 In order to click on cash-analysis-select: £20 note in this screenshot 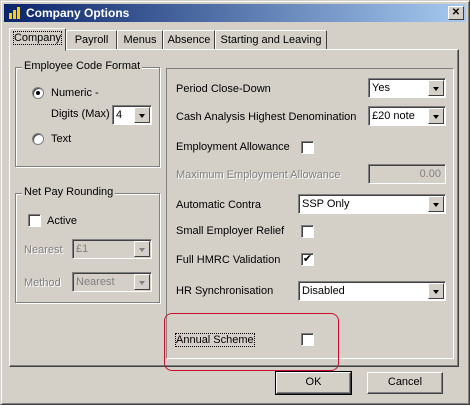, I will do `click(407, 116)`.